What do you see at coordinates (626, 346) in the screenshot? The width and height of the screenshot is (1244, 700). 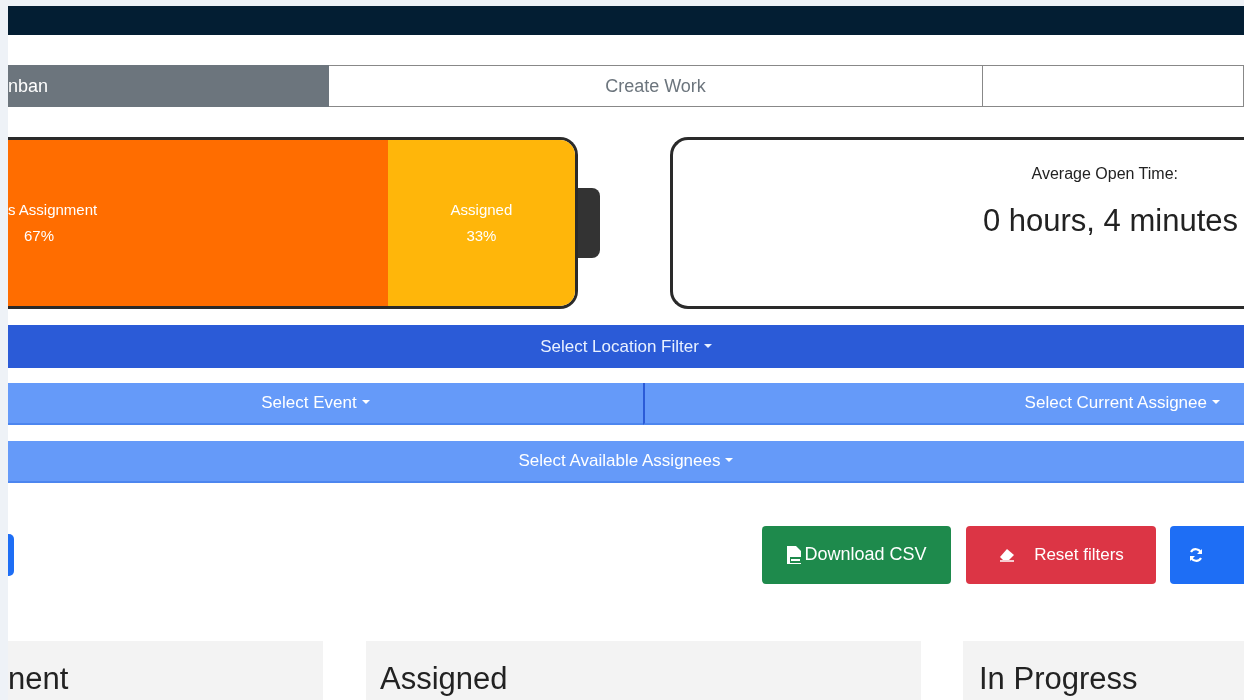 I see `filter-dropdown: Select Location Filter` at bounding box center [626, 346].